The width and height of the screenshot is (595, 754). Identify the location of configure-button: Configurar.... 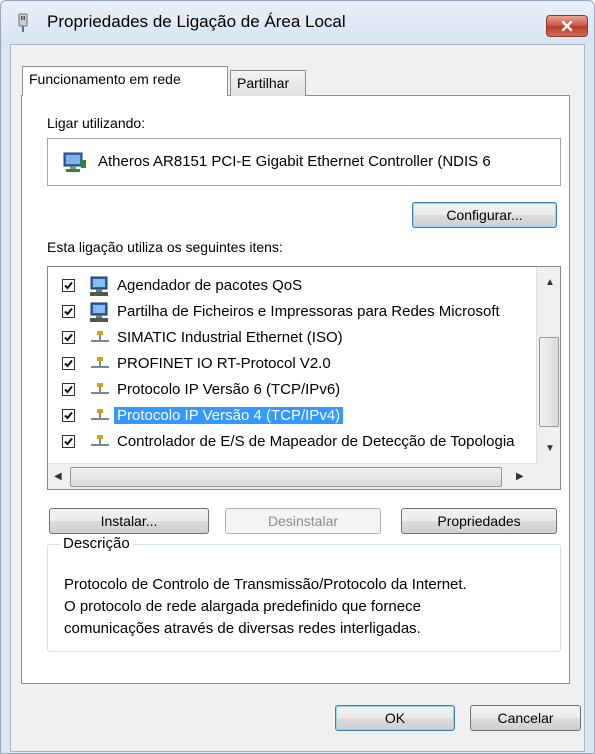
(484, 215).